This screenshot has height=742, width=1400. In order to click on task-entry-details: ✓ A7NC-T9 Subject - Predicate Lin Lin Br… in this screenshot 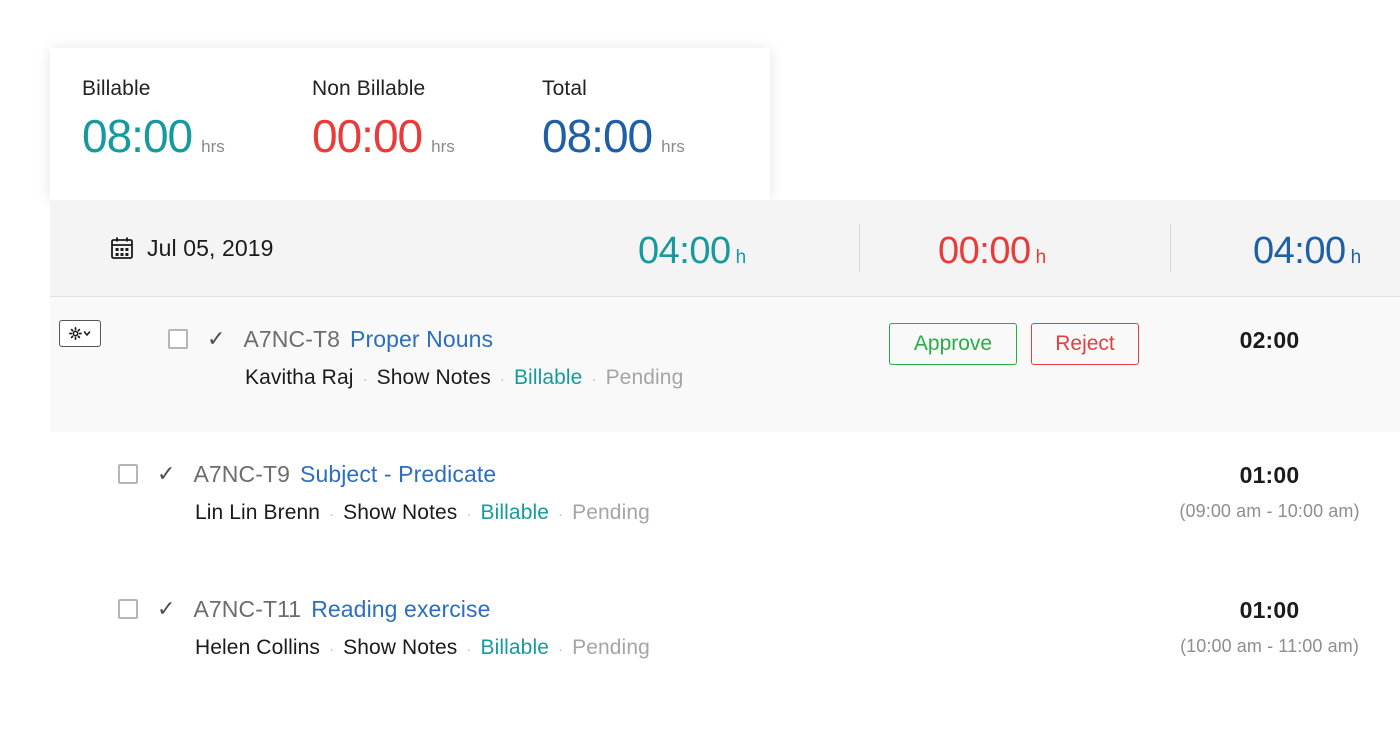, I will do `click(384, 493)`.